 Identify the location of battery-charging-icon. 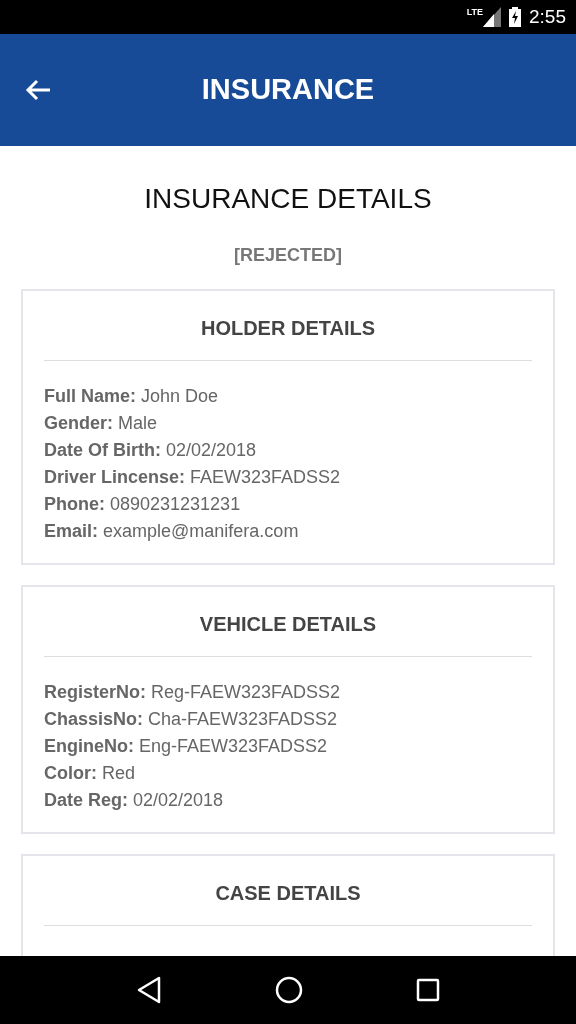
(515, 17).